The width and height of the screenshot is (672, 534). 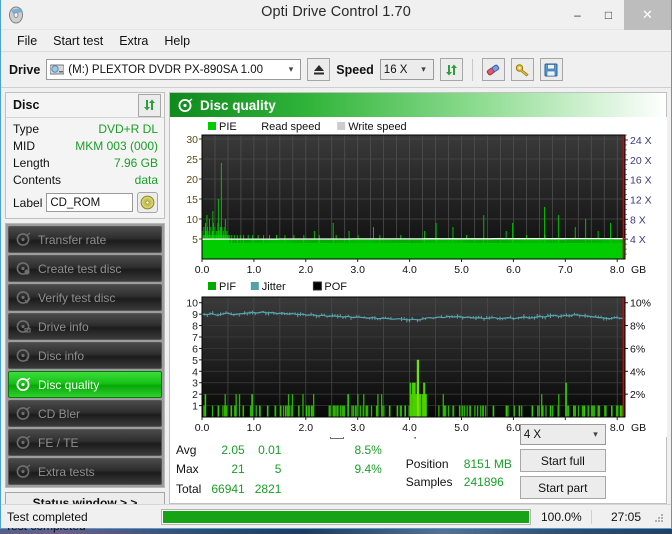 What do you see at coordinates (357, 270) in the screenshot?
I see `svg-text: 3.0` at bounding box center [357, 270].